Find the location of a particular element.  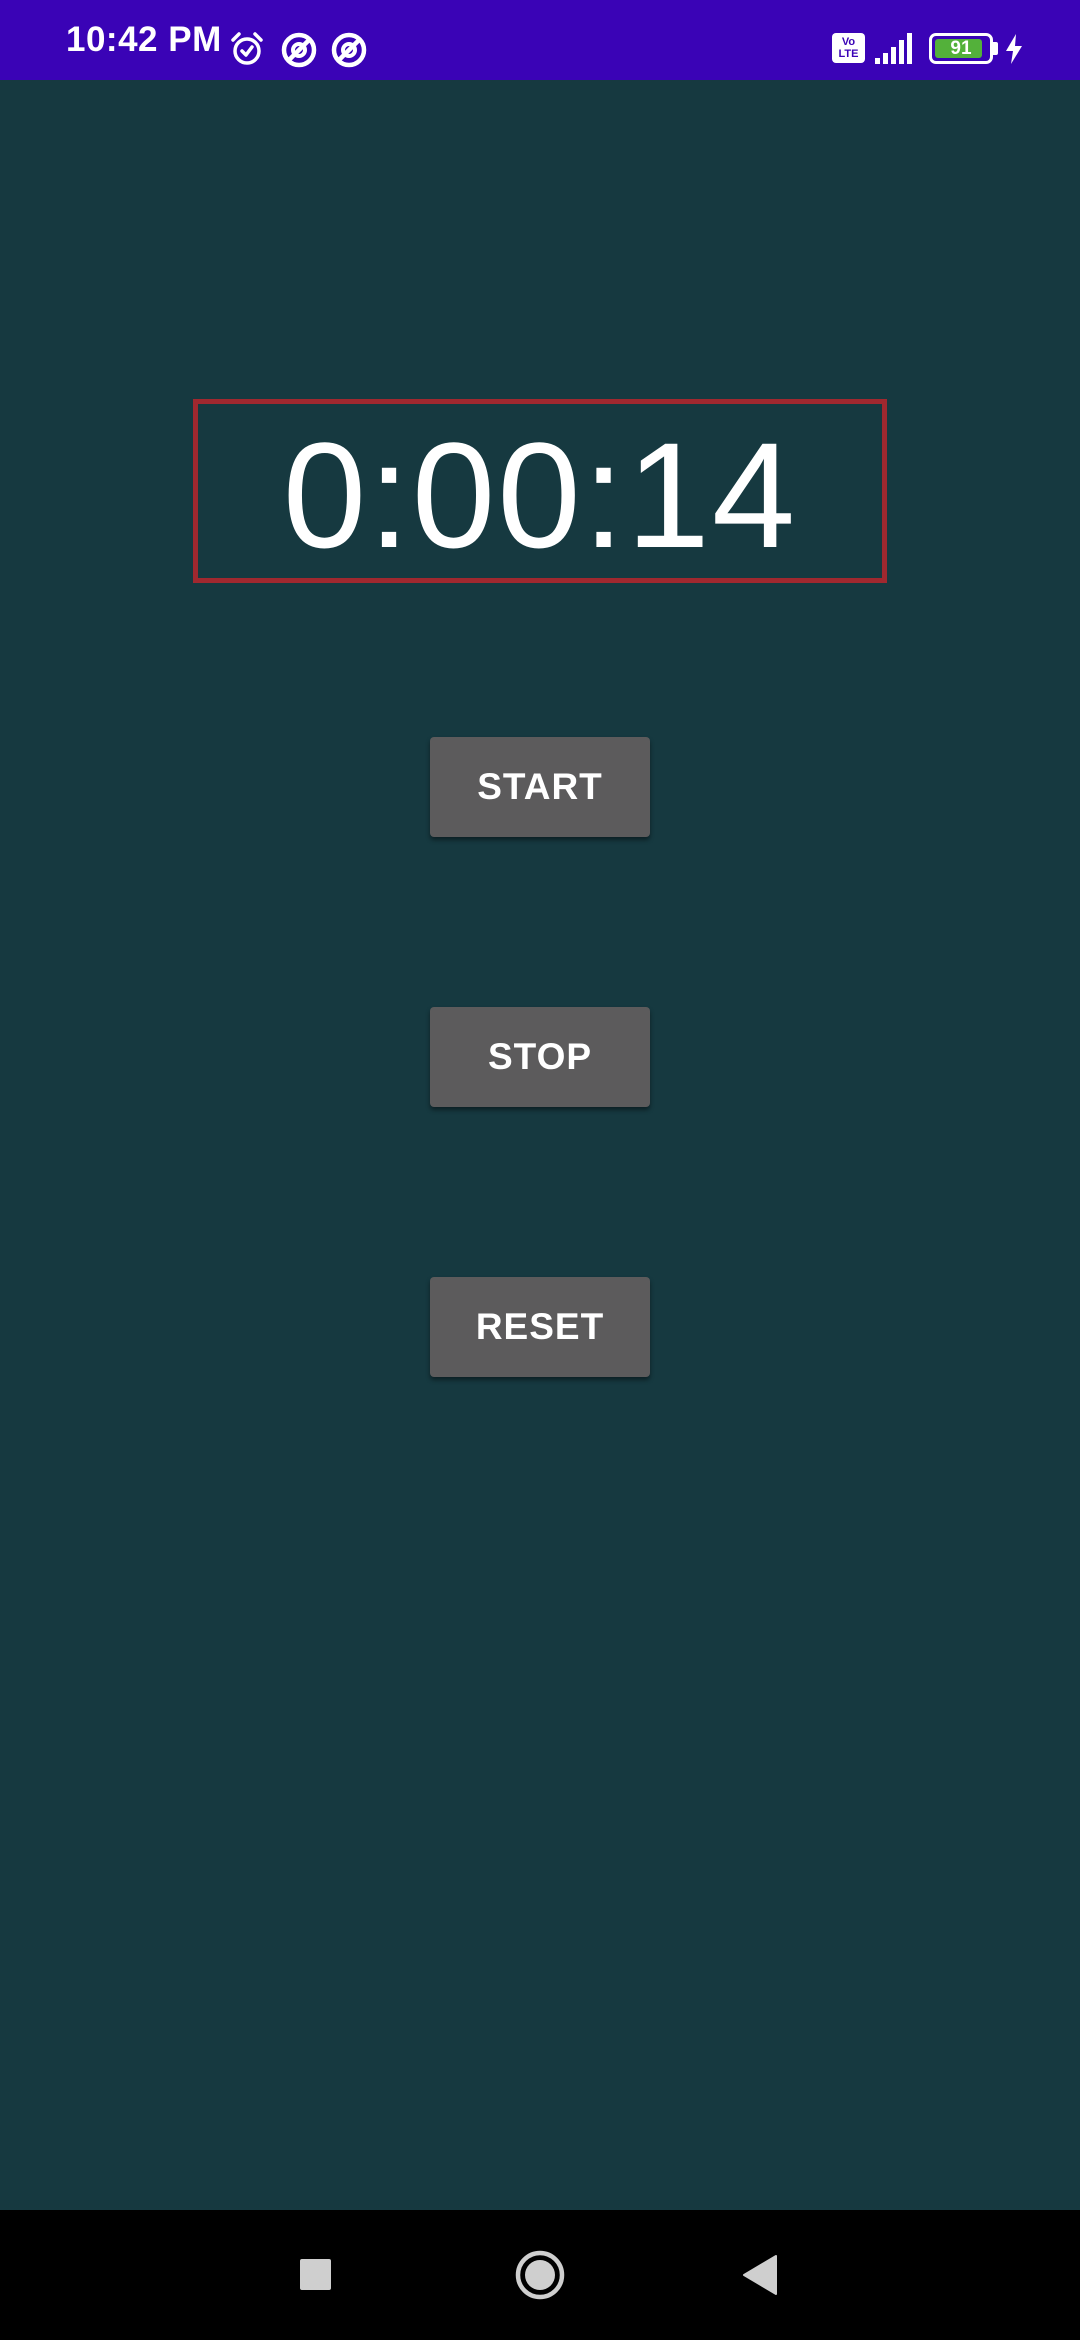

home-button is located at coordinates (540, 2275).